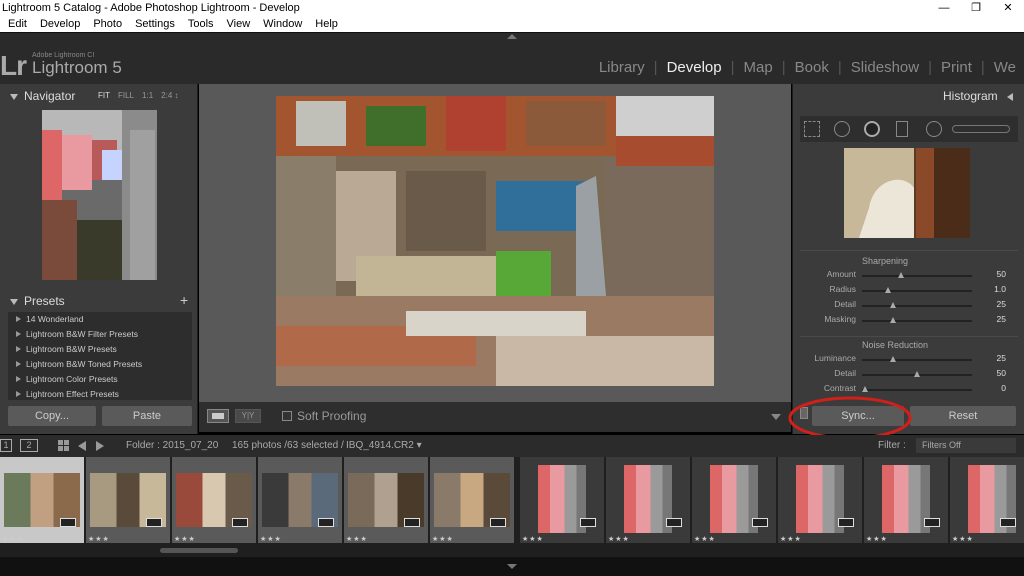 The image size is (1024, 576). What do you see at coordinates (107, 24) in the screenshot?
I see `menu-photo: Photo` at bounding box center [107, 24].